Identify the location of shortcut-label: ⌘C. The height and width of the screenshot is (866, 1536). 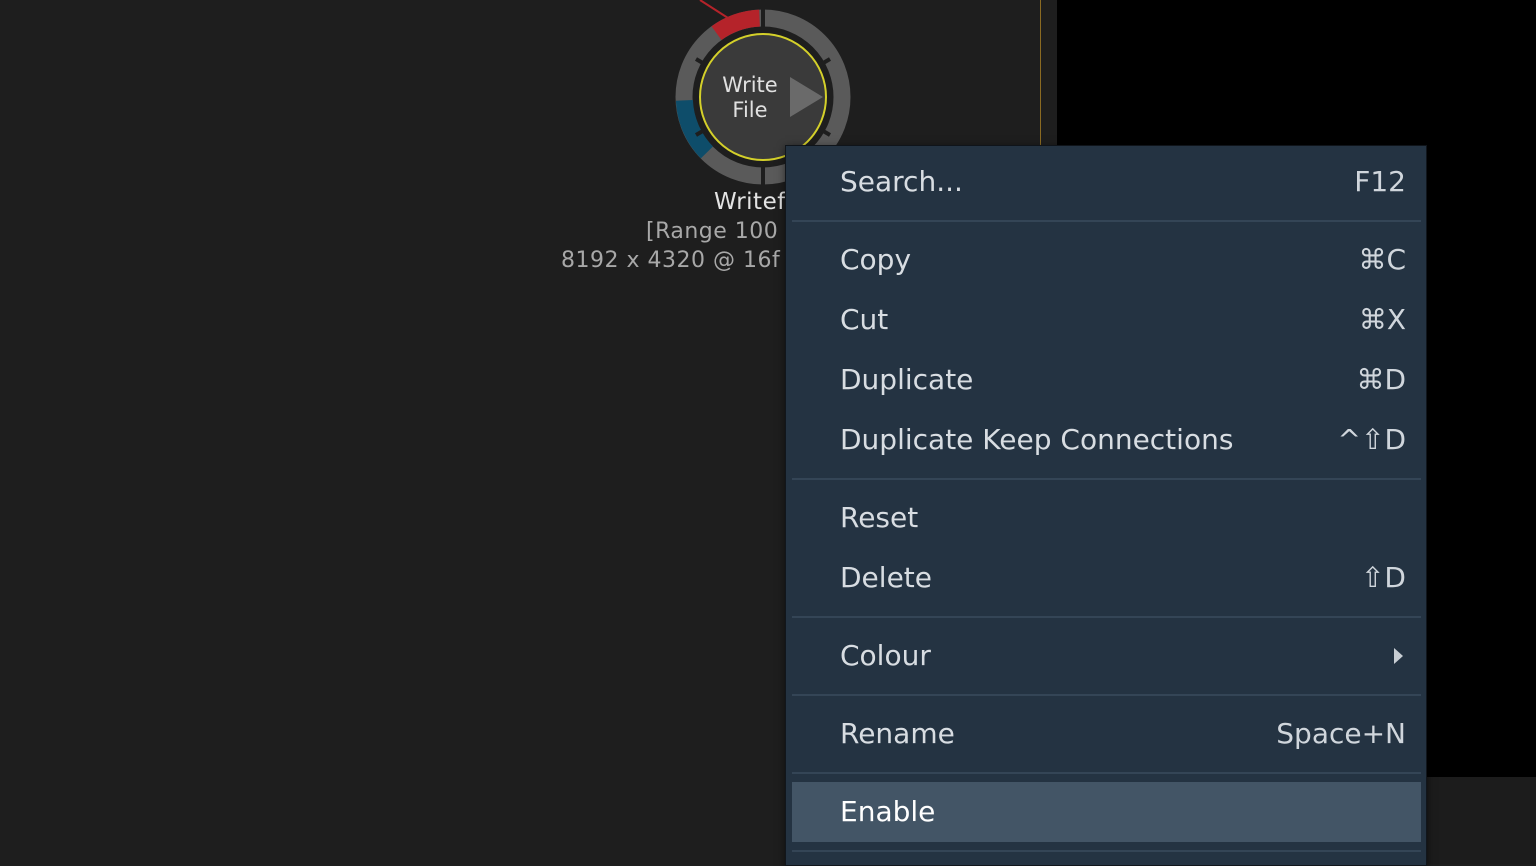
(1382, 259).